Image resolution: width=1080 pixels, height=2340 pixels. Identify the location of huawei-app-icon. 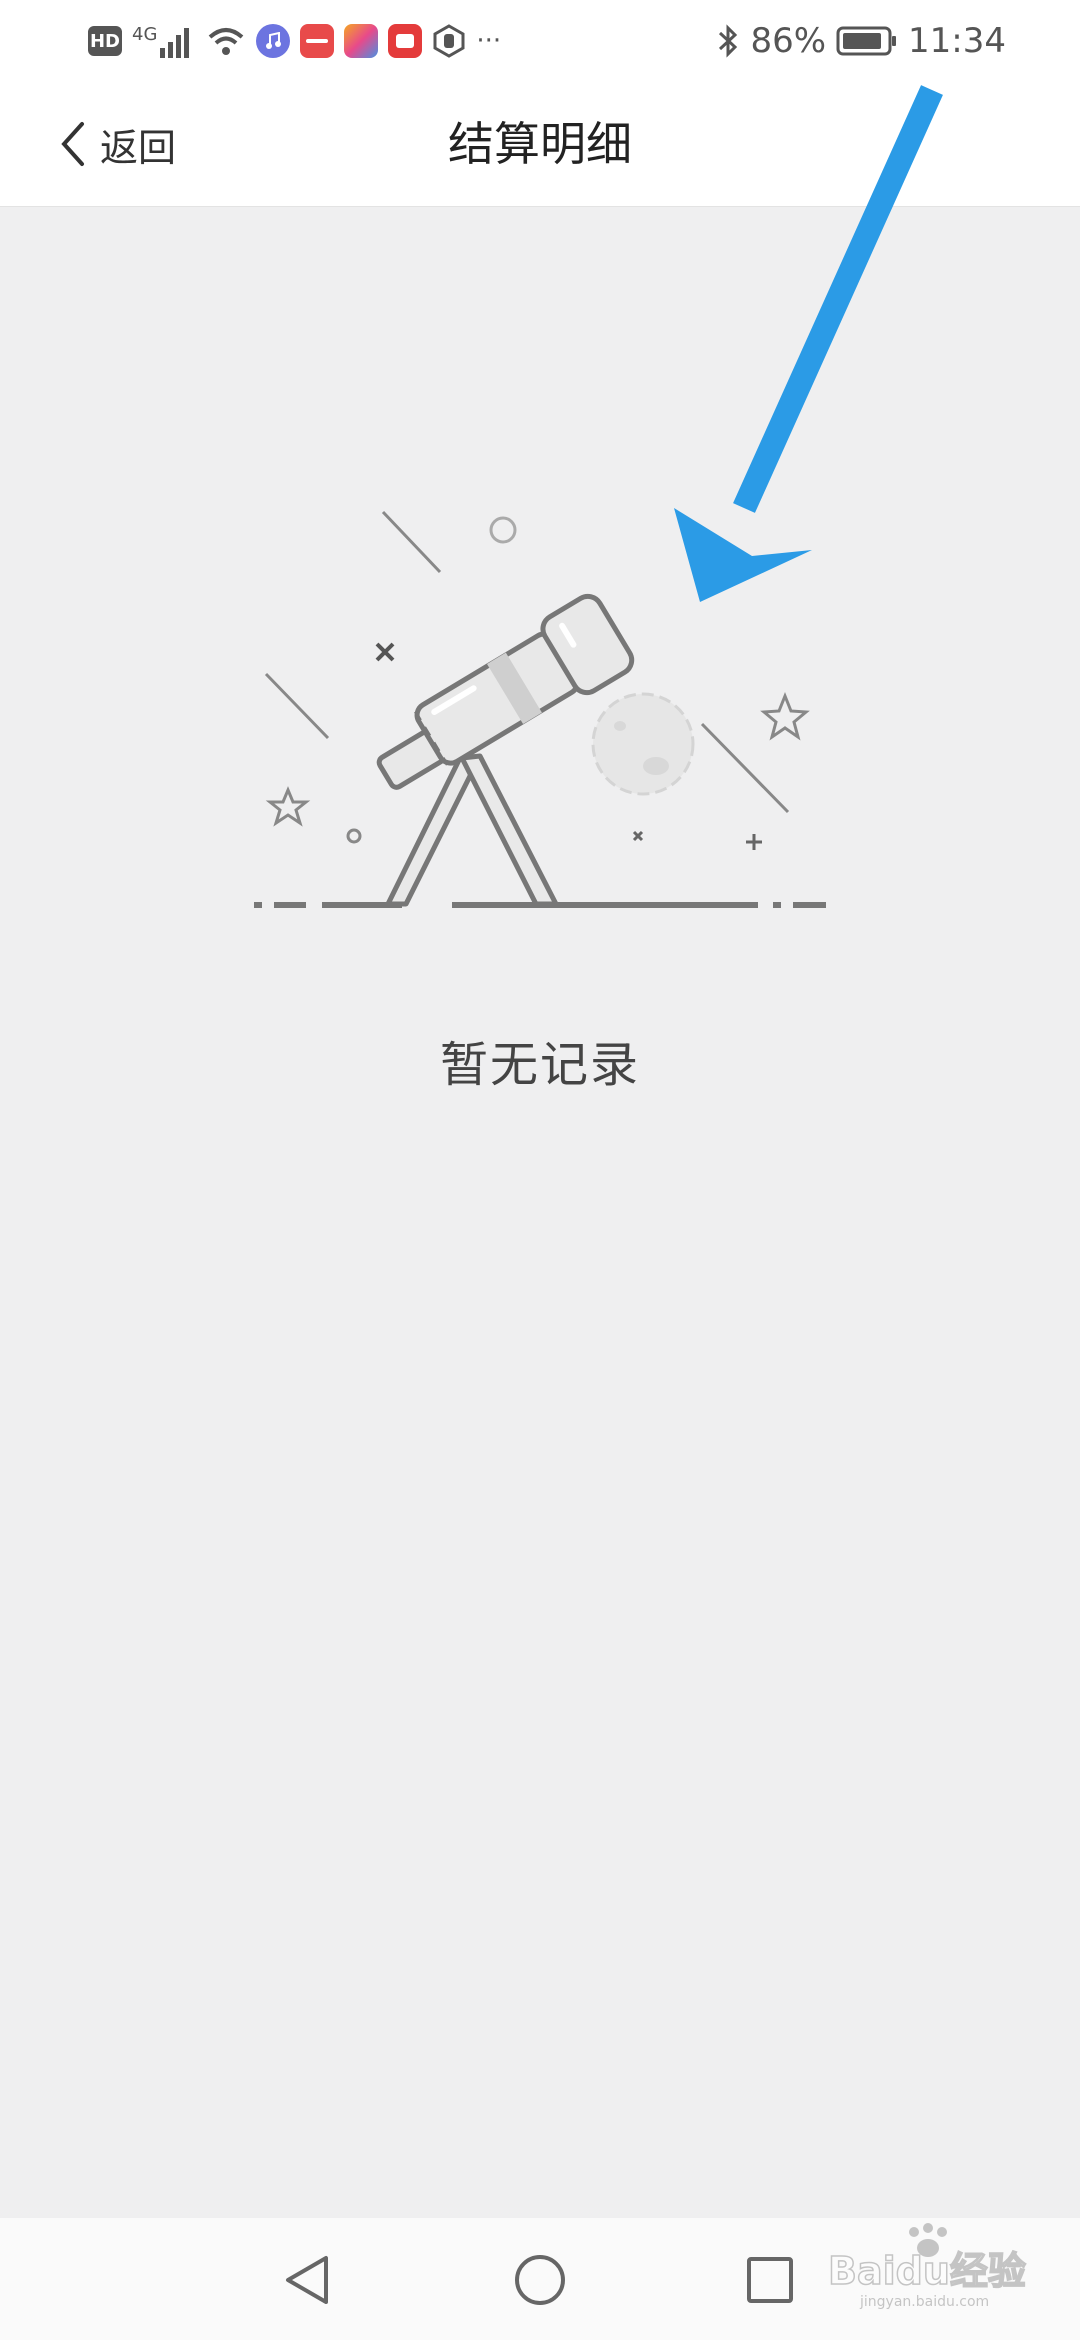
(317, 41).